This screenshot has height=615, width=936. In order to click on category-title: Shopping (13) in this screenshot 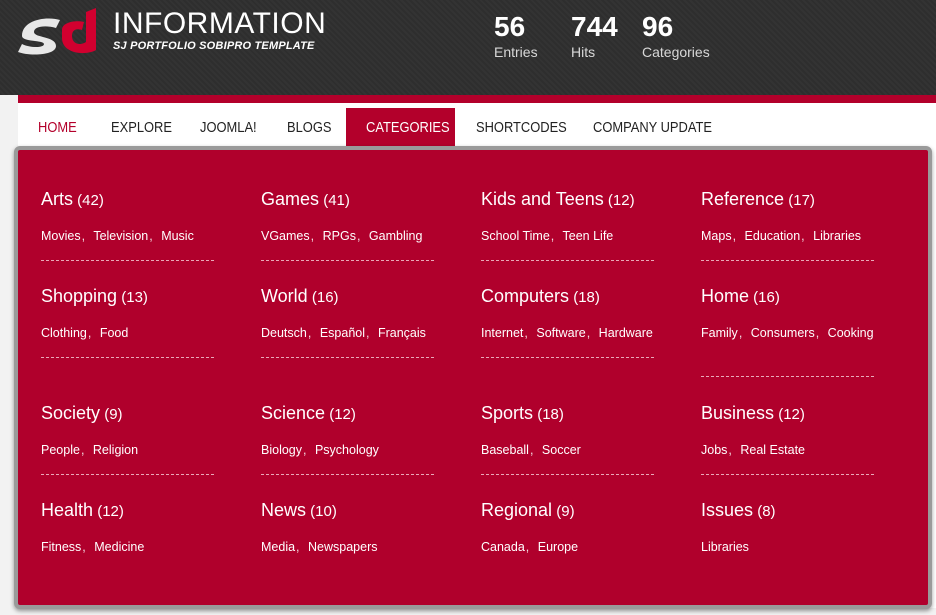, I will do `click(128, 297)`.